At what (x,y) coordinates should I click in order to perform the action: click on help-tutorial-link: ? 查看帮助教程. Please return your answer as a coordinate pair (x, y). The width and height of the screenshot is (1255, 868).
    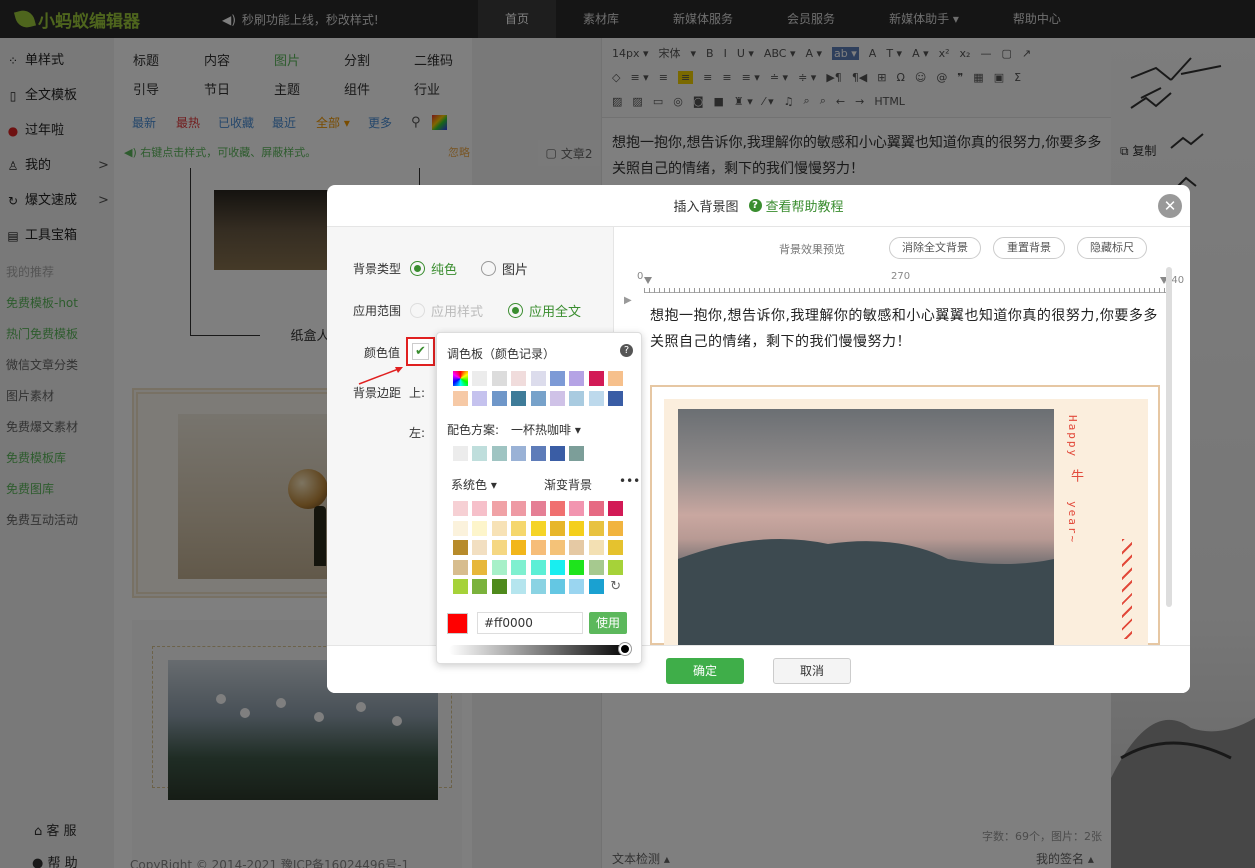
    Looking at the image, I should click on (796, 205).